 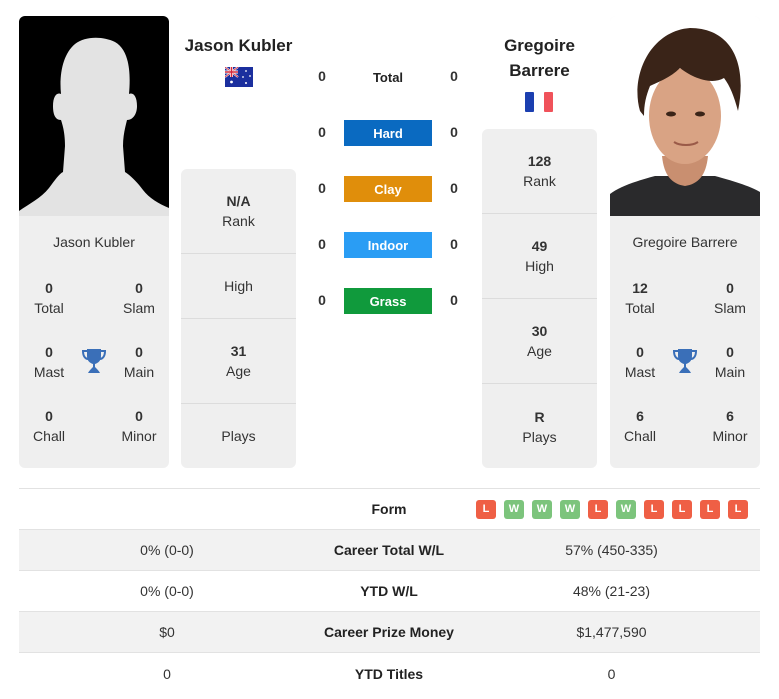 I want to click on h2h-row-hard: 0 Hard 0, so click(x=390, y=133).